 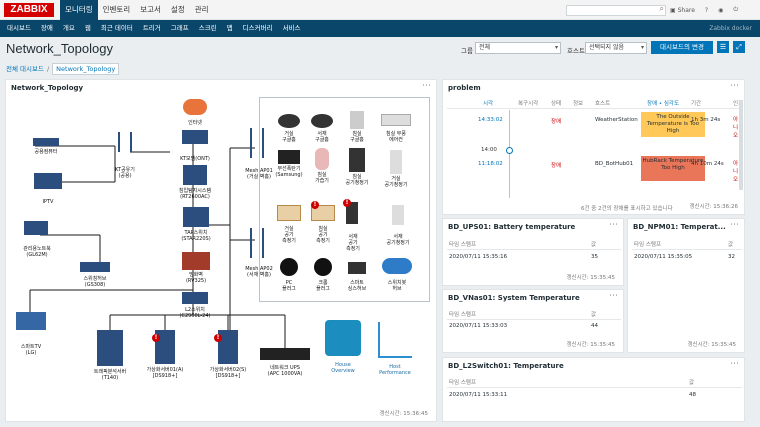 What do you see at coordinates (713, 207) in the screenshot?
I see `problem-widget-footer: 갱신시간: 15:36:26` at bounding box center [713, 207].